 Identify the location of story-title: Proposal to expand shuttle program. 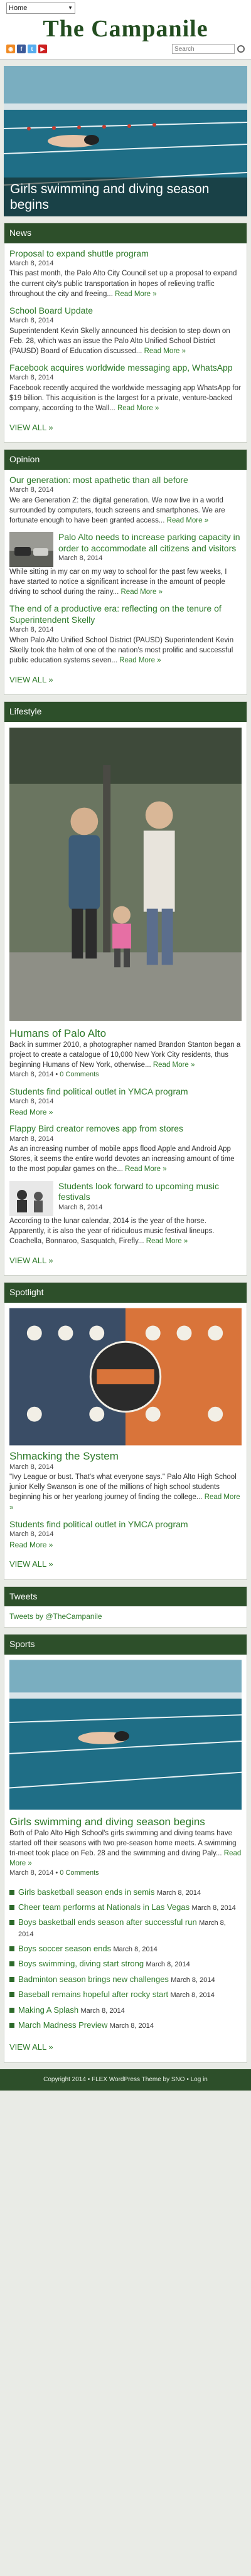
(125, 254).